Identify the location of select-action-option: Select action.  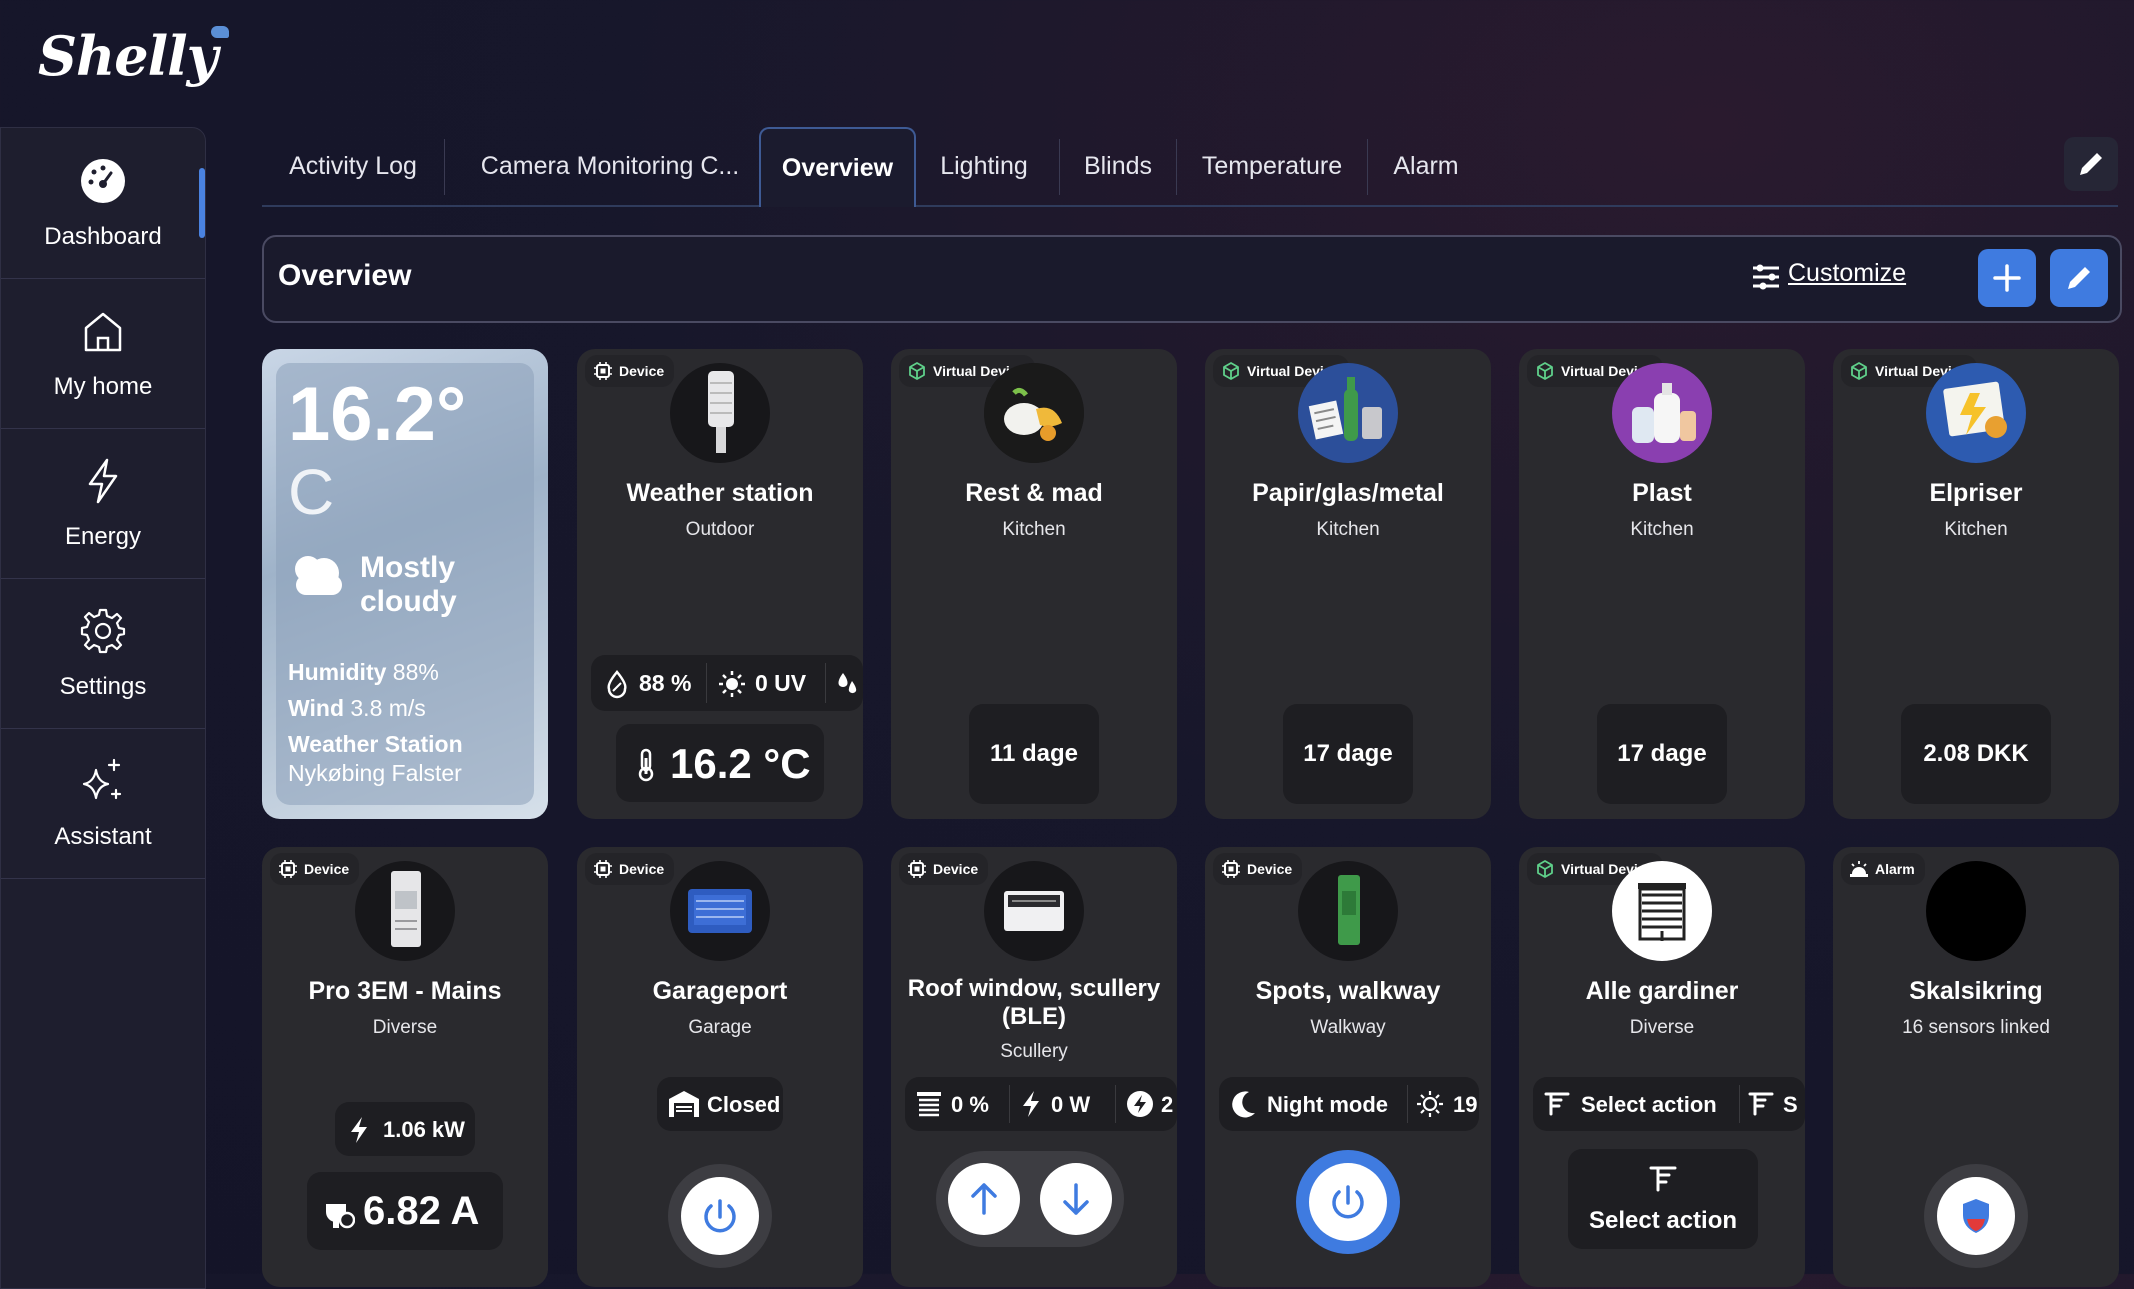
(1649, 1105).